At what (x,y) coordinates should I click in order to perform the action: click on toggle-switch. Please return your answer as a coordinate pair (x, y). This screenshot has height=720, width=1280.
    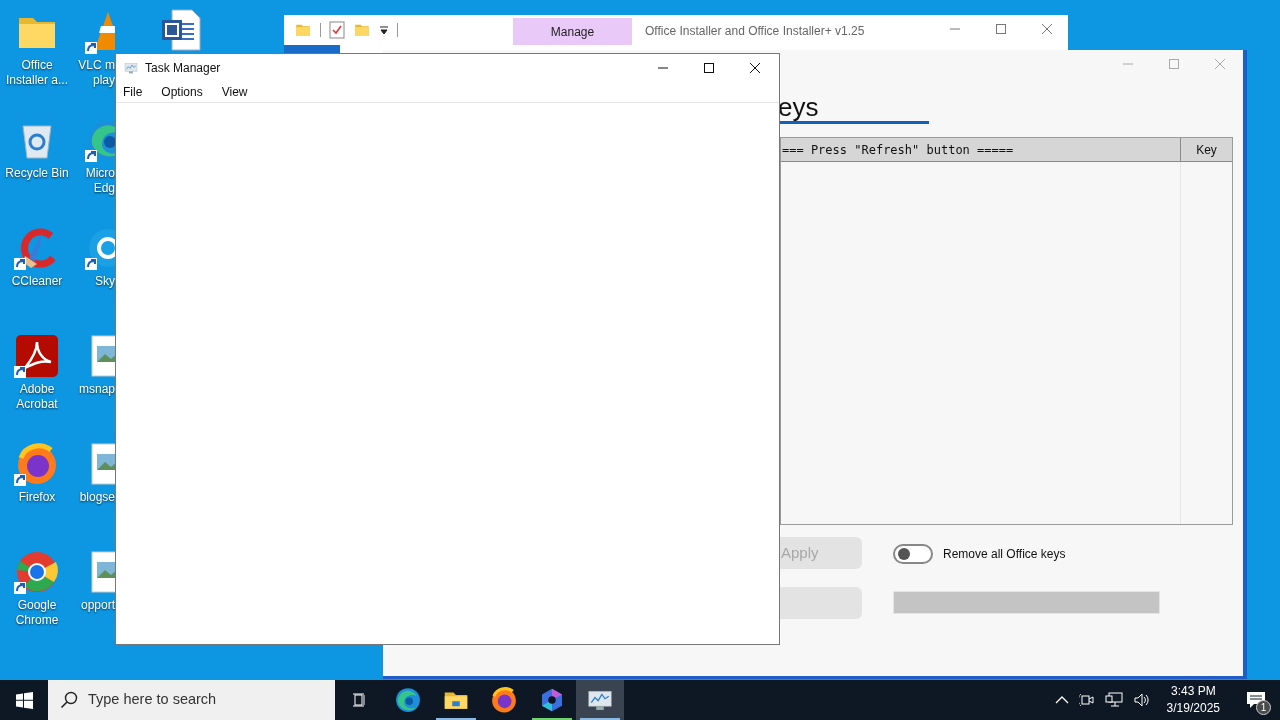
    Looking at the image, I should click on (913, 554).